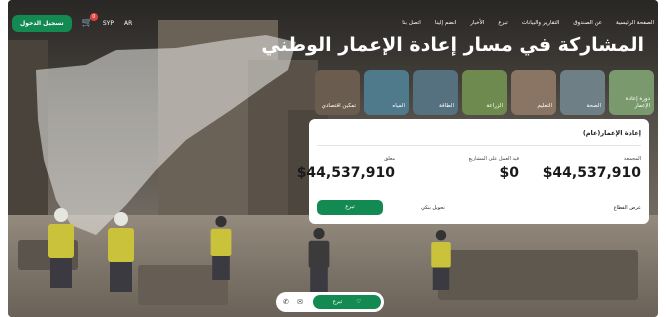 The height and width of the screenshot is (317, 666). What do you see at coordinates (582, 92) in the screenshot?
I see `category-card-health: الصحة` at bounding box center [582, 92].